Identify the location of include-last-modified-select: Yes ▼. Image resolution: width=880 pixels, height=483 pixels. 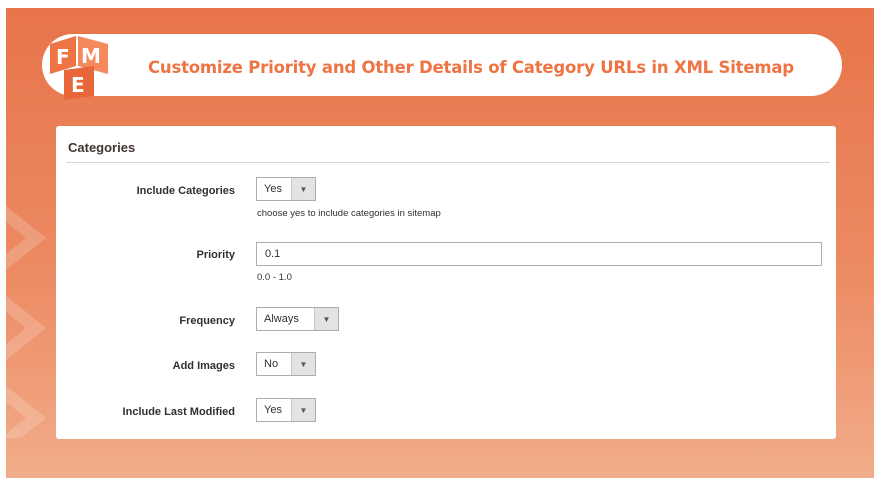
(286, 410).